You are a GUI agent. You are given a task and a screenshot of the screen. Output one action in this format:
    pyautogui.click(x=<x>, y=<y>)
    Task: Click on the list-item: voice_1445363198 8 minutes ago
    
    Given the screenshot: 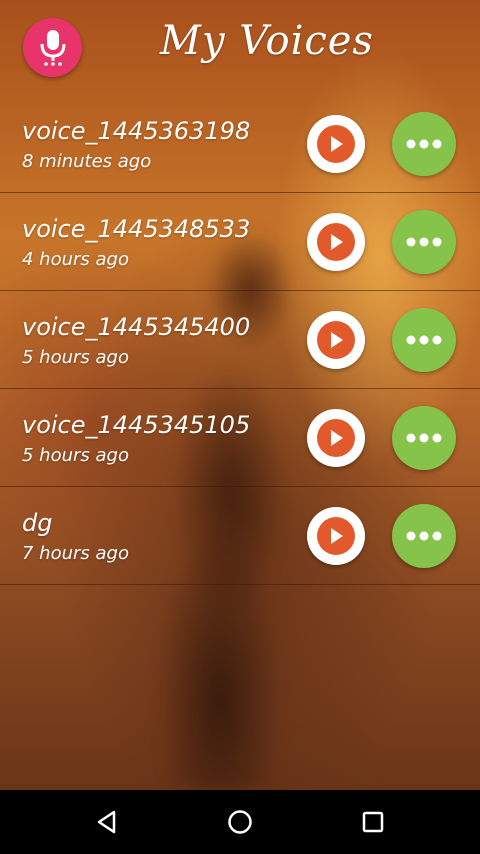 What is the action you would take?
    pyautogui.click(x=240, y=144)
    